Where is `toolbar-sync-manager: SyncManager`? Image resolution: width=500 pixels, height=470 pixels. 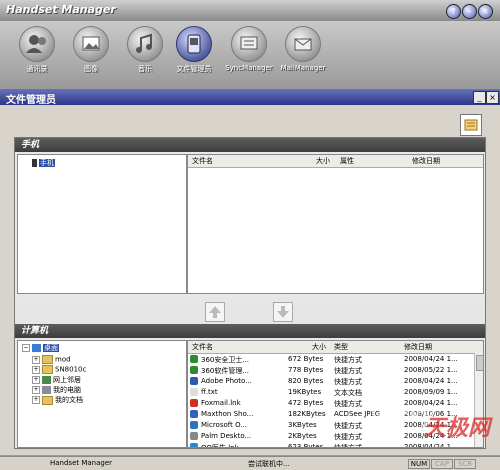 toolbar-sync-manager: SyncManager is located at coordinates (249, 52).